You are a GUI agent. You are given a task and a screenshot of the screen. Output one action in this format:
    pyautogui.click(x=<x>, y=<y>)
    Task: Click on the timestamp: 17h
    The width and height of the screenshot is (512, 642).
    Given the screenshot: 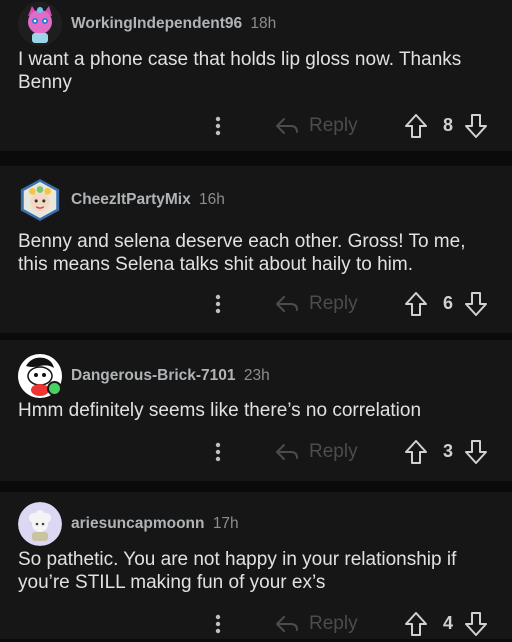 What is the action you would take?
    pyautogui.click(x=225, y=523)
    